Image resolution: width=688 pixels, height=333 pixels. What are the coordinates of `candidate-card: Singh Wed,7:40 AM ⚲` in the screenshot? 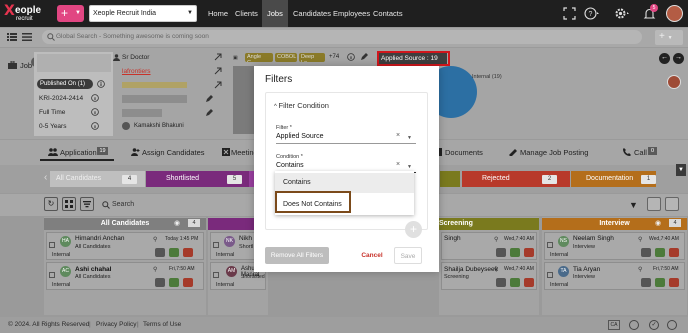 It's located at (489, 246).